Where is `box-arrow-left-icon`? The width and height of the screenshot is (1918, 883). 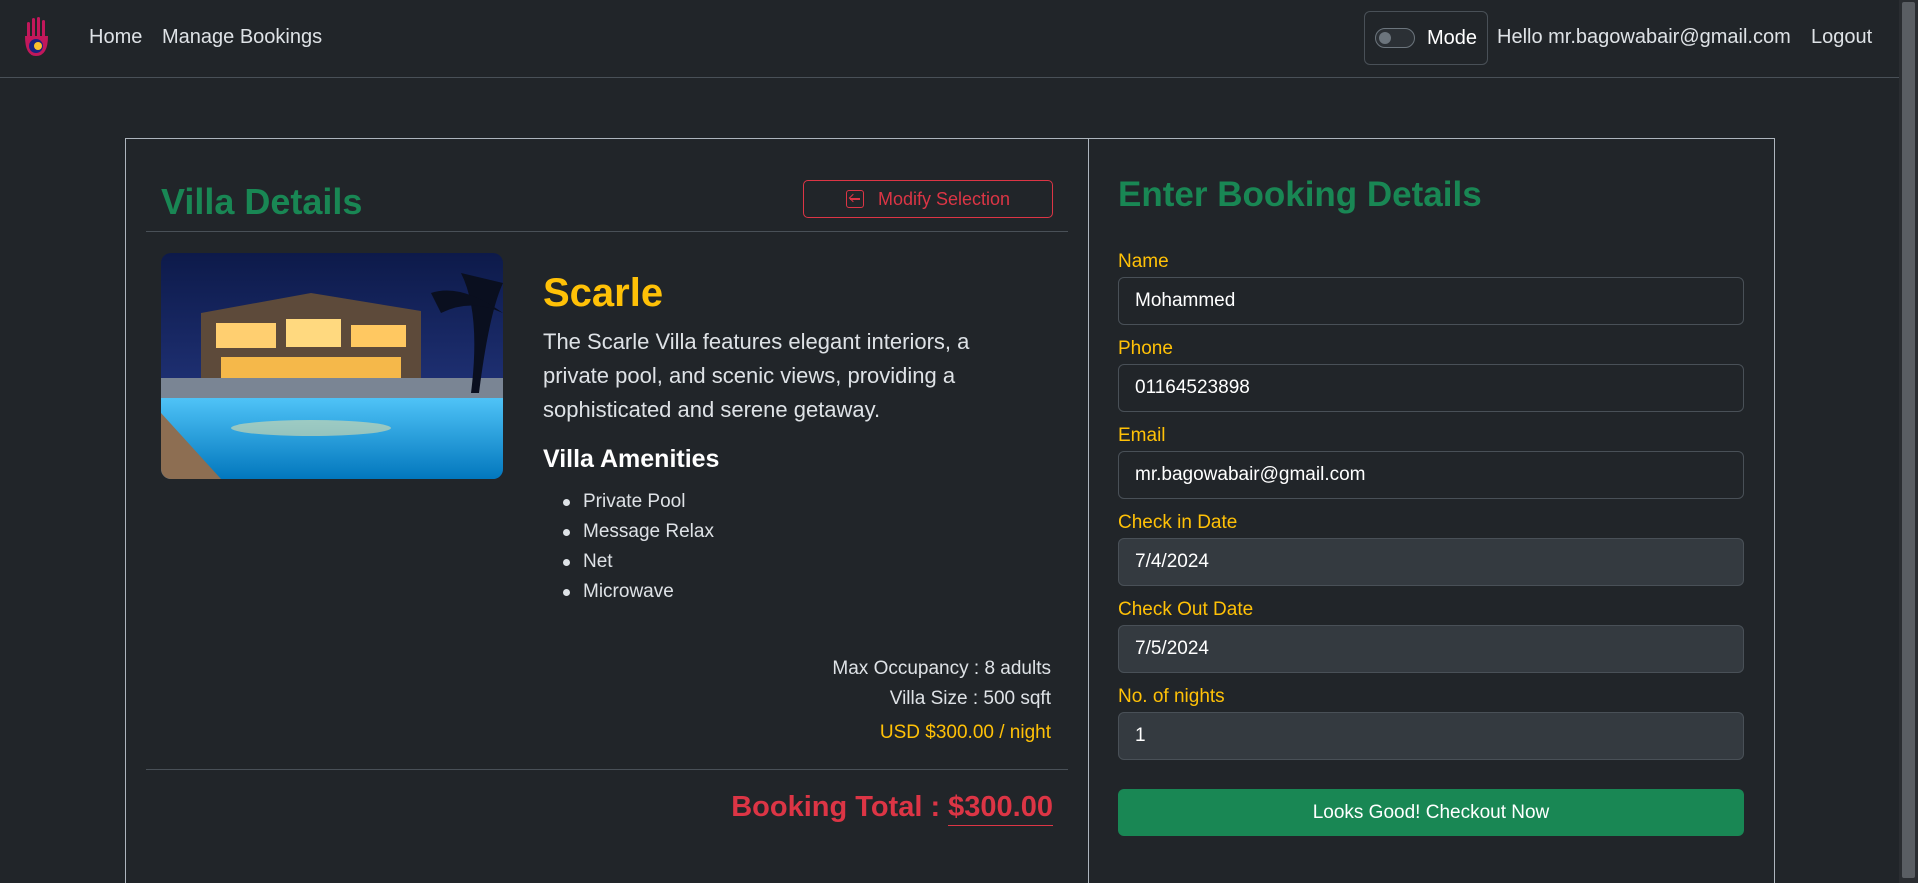 box-arrow-left-icon is located at coordinates (854, 199).